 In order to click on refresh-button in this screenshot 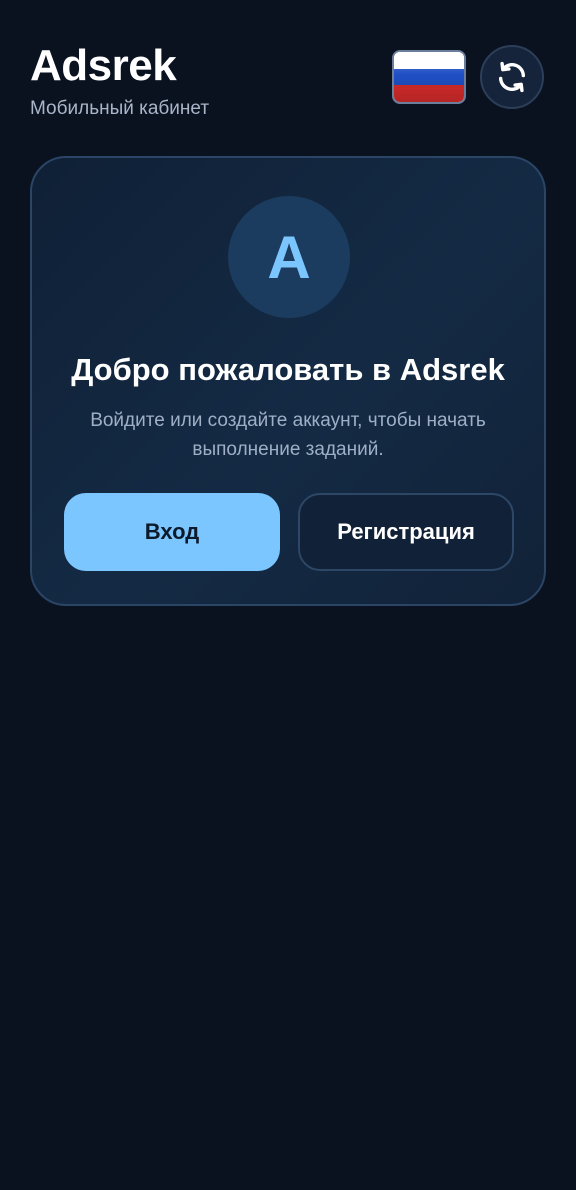, I will do `click(512, 77)`.